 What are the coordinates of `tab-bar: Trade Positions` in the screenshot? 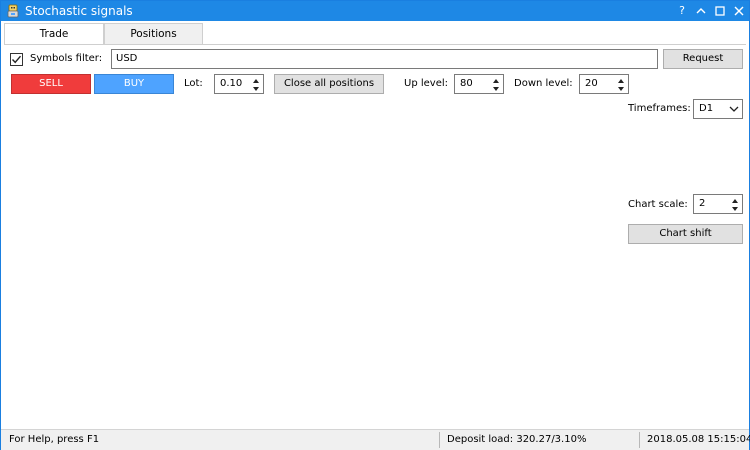 It's located at (375, 33).